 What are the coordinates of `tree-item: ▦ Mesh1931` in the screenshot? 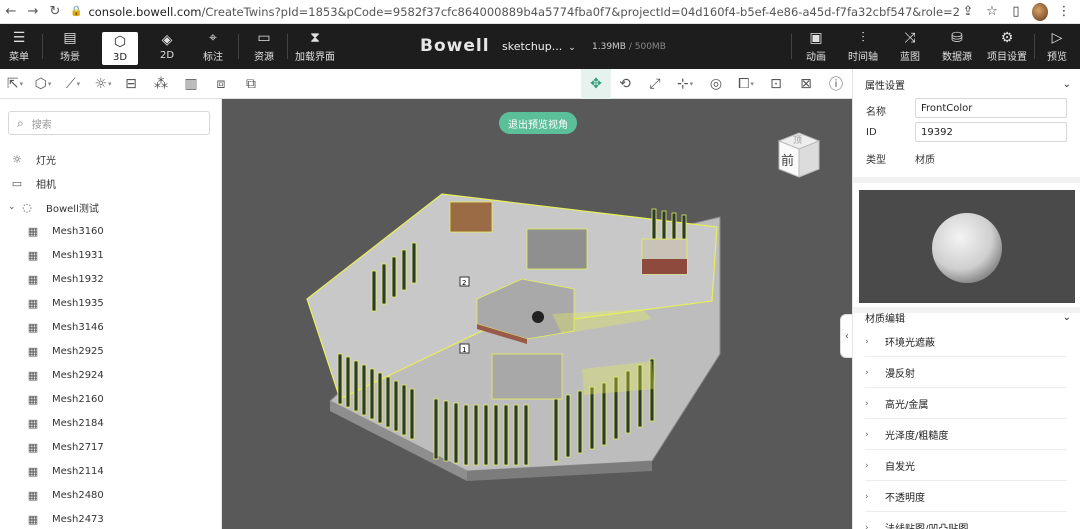 It's located at (65, 255).